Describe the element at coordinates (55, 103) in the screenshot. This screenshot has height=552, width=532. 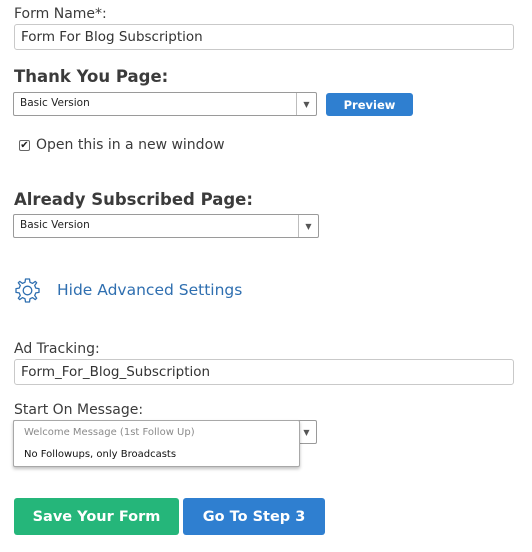
I see `thank-you-selected-value: Basic Version` at that location.